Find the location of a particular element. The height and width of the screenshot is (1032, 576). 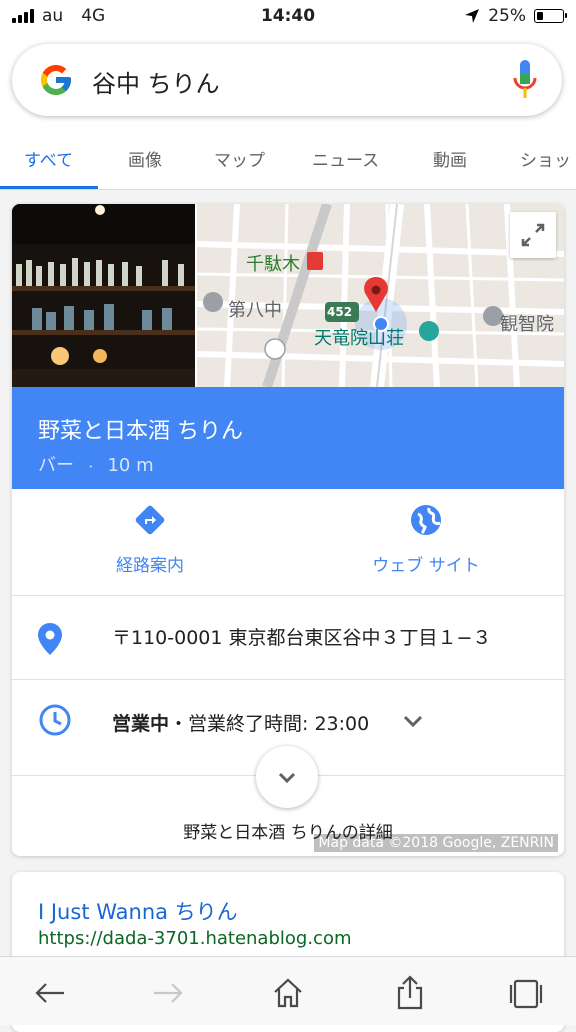

place-title: 野菜と日本酒 ちりん is located at coordinates (140, 431).